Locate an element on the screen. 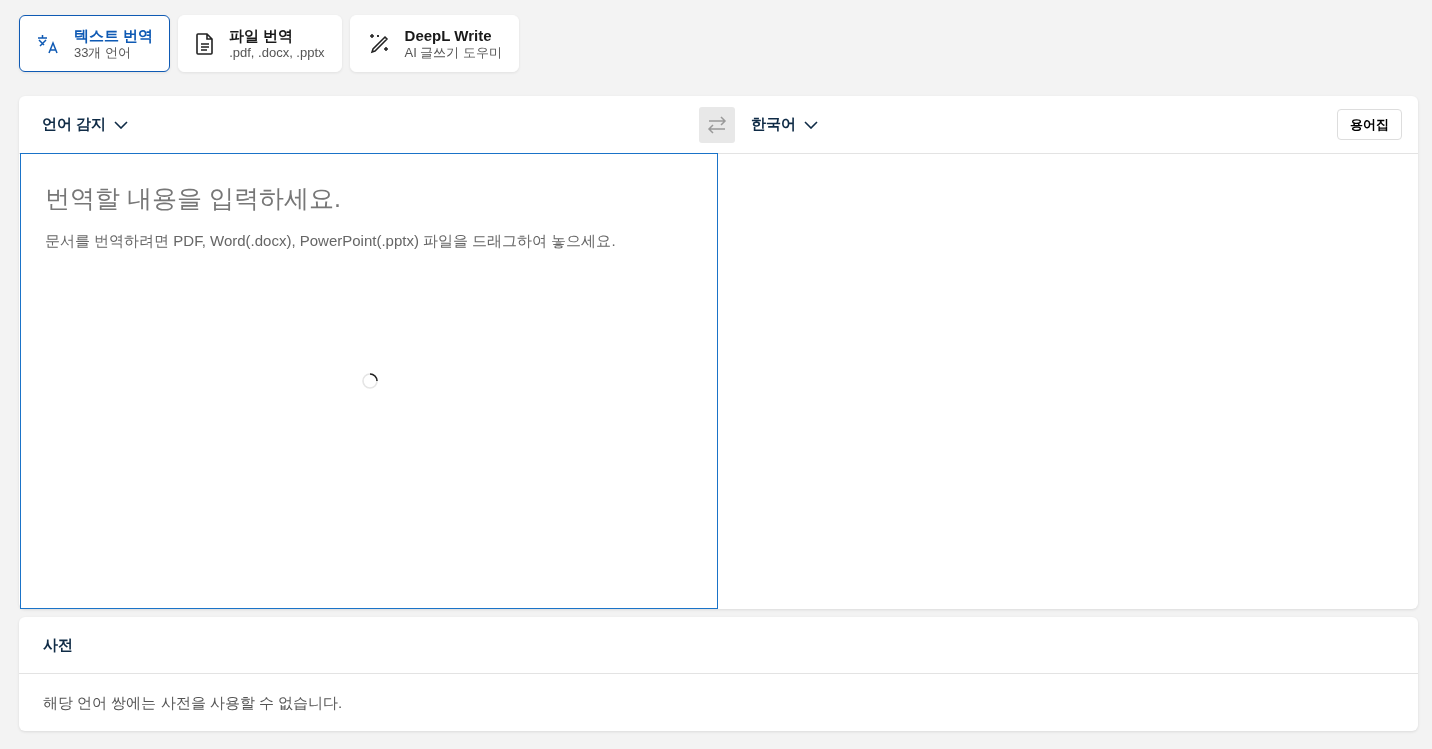  mode-tab: 파일 번역 .pdf, .docx, .pptx is located at coordinates (260, 43).